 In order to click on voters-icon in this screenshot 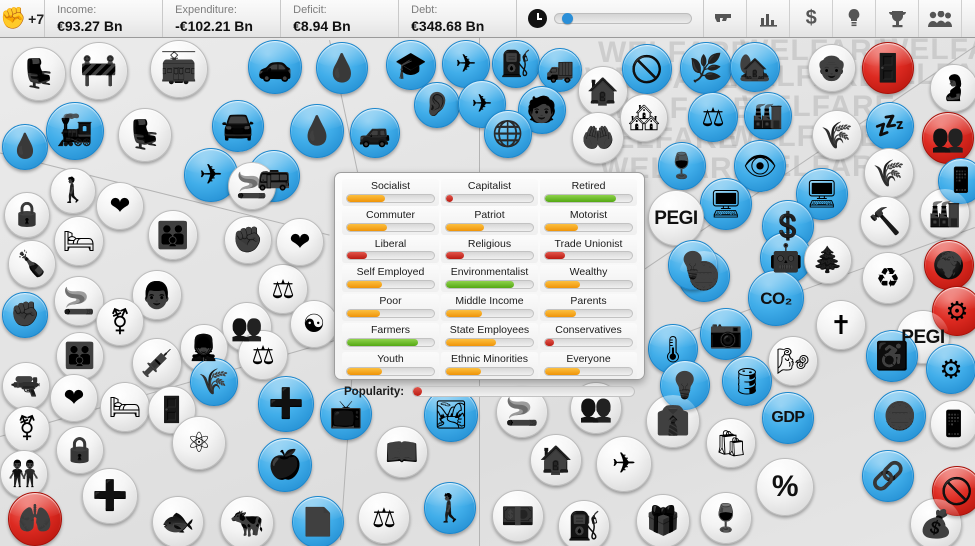, I will do `click(941, 18)`.